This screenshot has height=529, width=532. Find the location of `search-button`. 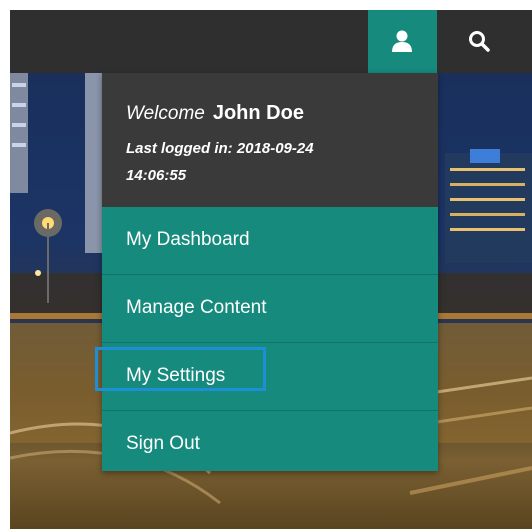

search-button is located at coordinates (484, 41).